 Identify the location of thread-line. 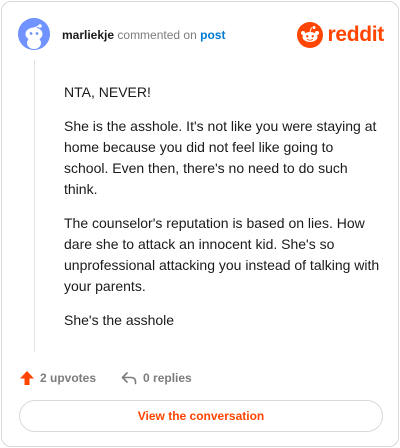
(34, 206).